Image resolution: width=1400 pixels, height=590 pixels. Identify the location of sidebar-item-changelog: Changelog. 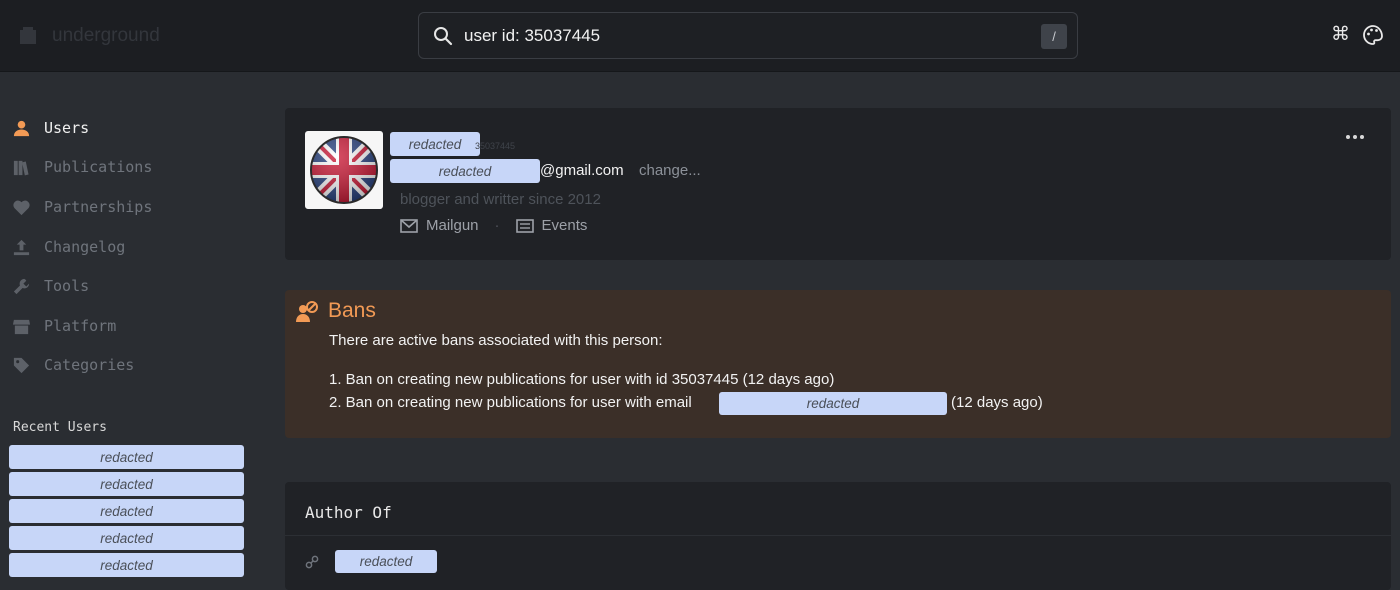
(68, 247).